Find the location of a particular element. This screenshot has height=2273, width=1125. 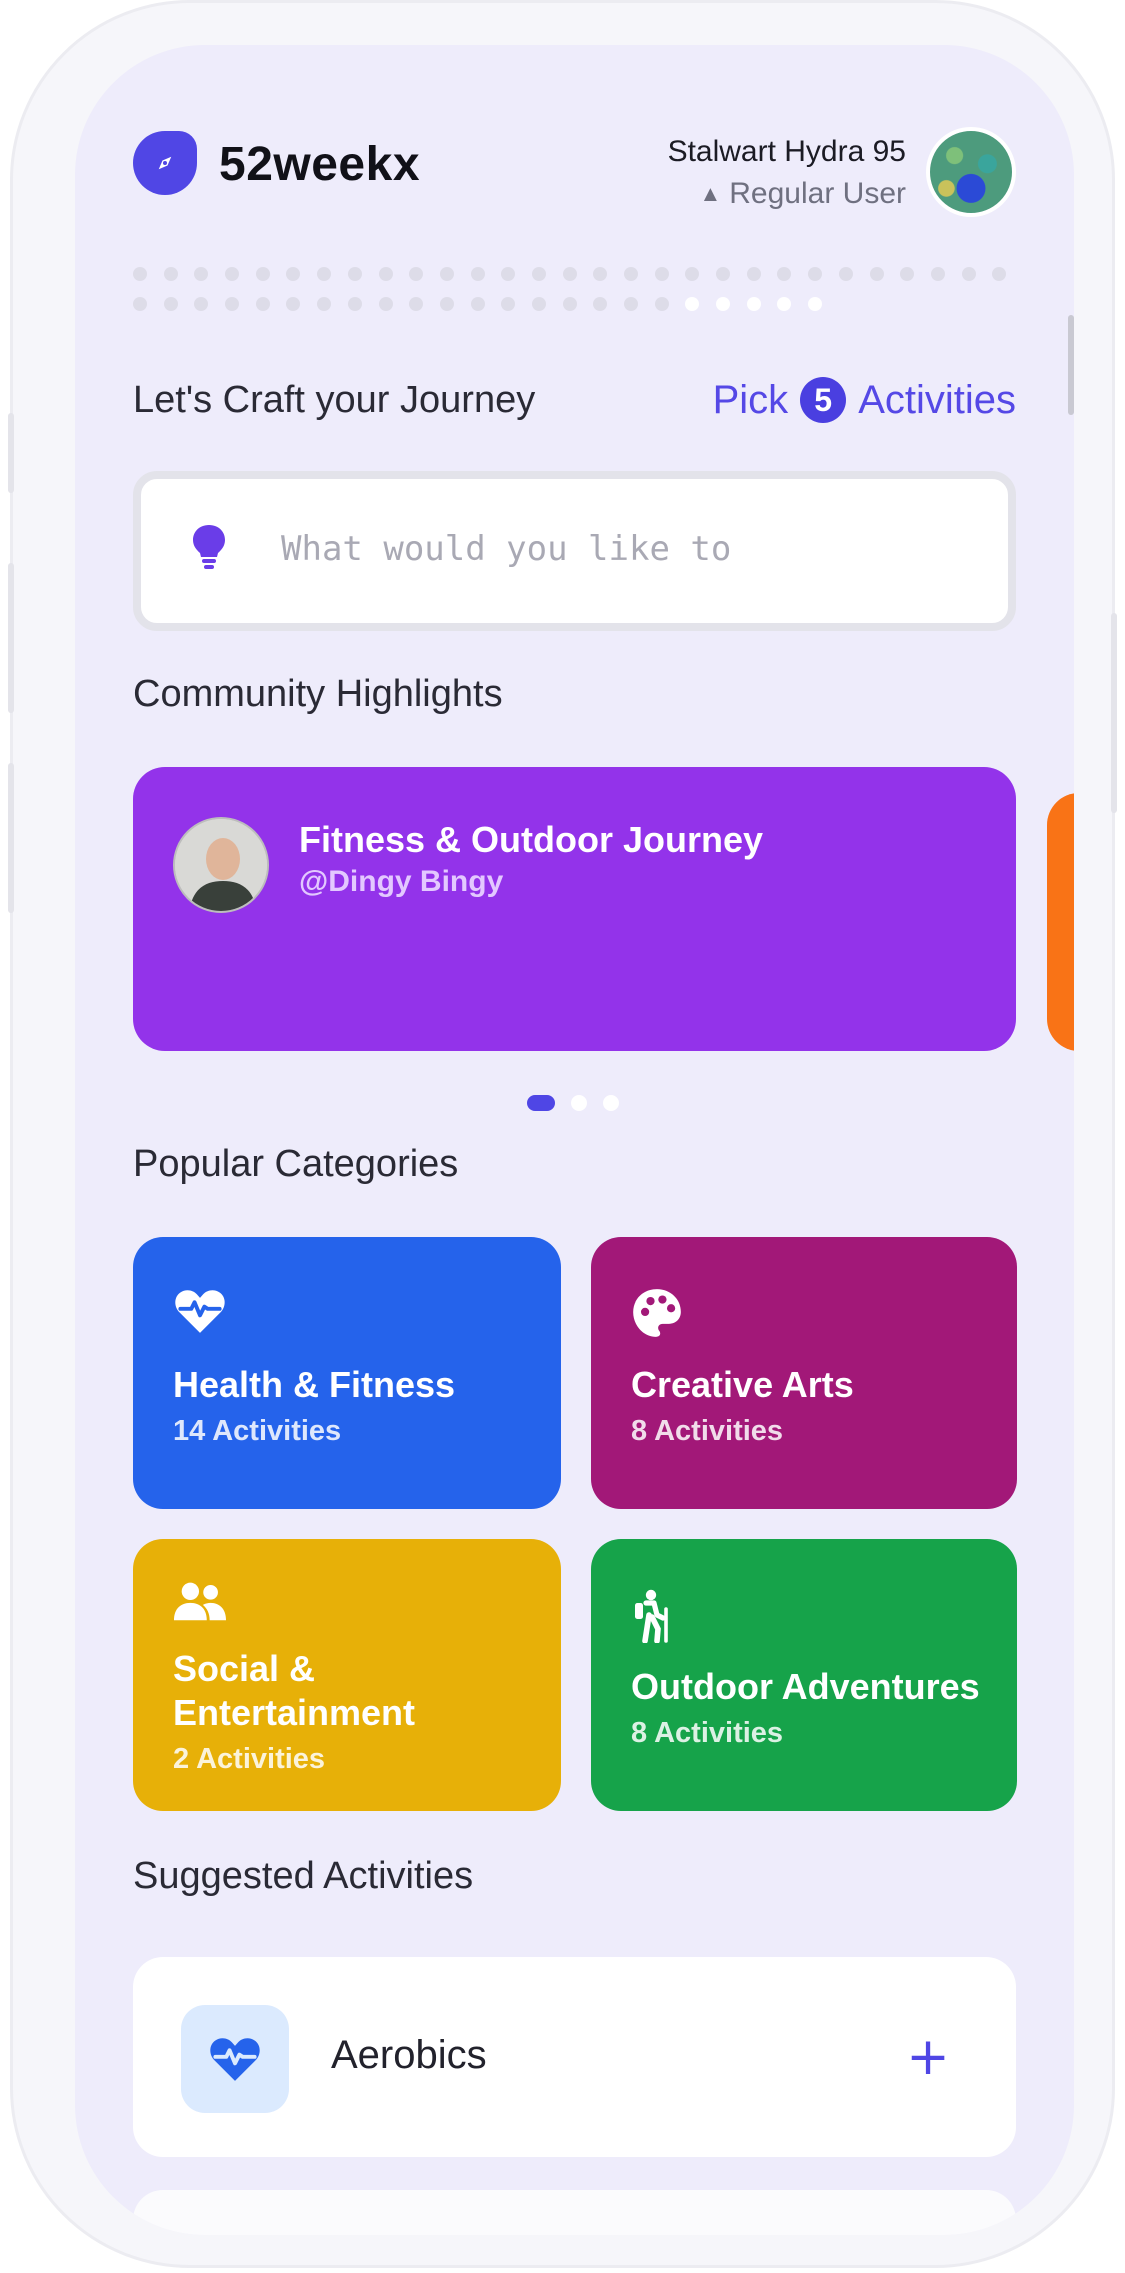

category-card-creative-arts: Creative Arts 8 Activities is located at coordinates (804, 1373).